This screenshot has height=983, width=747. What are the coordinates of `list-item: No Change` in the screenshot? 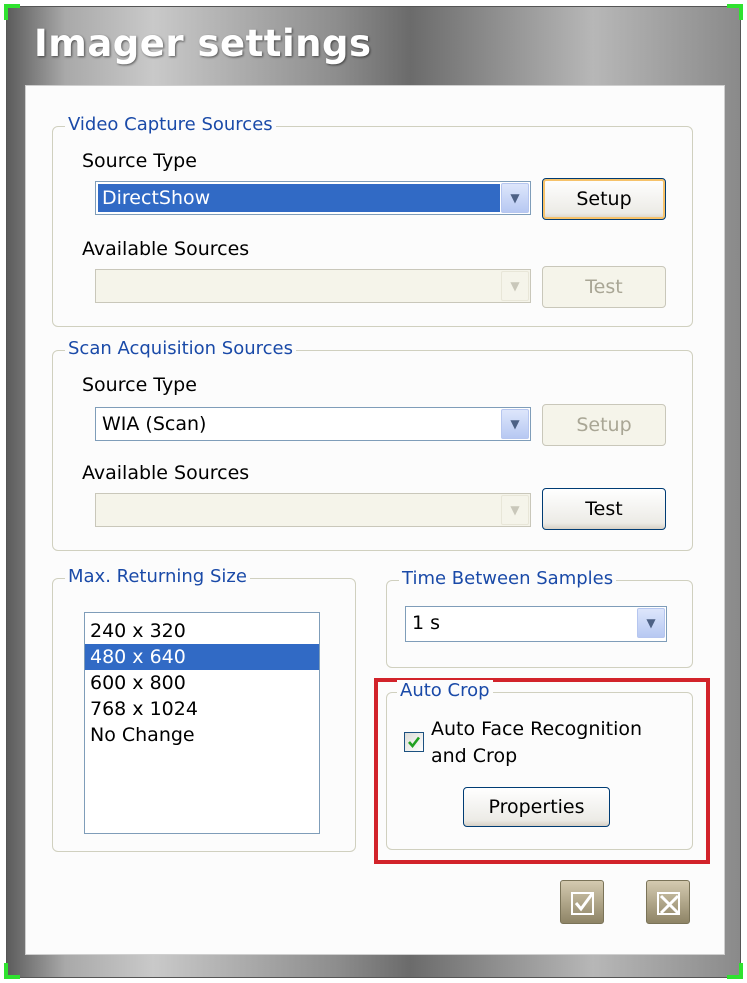 It's located at (202, 735).